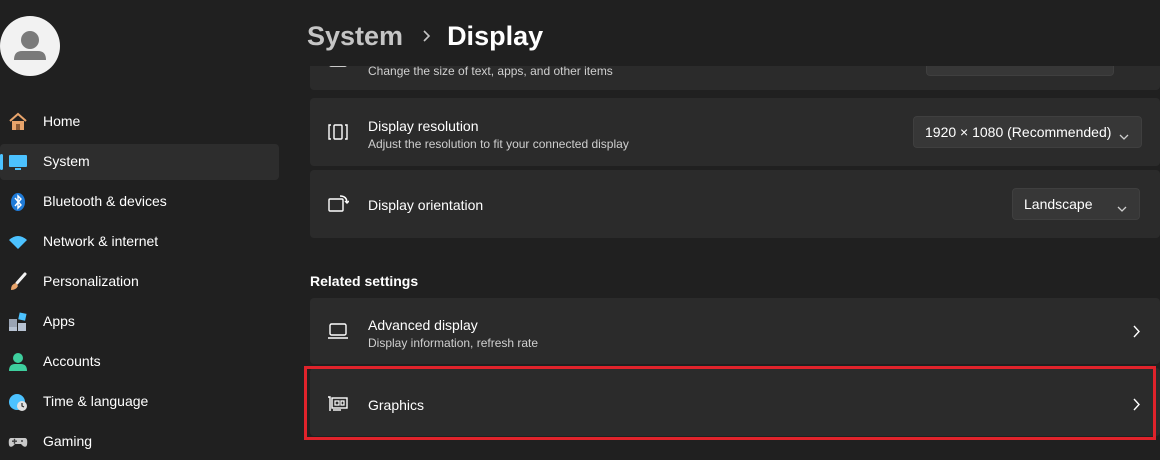 The width and height of the screenshot is (1160, 460). Describe the element at coordinates (18, 322) in the screenshot. I see `apps-icon` at that location.